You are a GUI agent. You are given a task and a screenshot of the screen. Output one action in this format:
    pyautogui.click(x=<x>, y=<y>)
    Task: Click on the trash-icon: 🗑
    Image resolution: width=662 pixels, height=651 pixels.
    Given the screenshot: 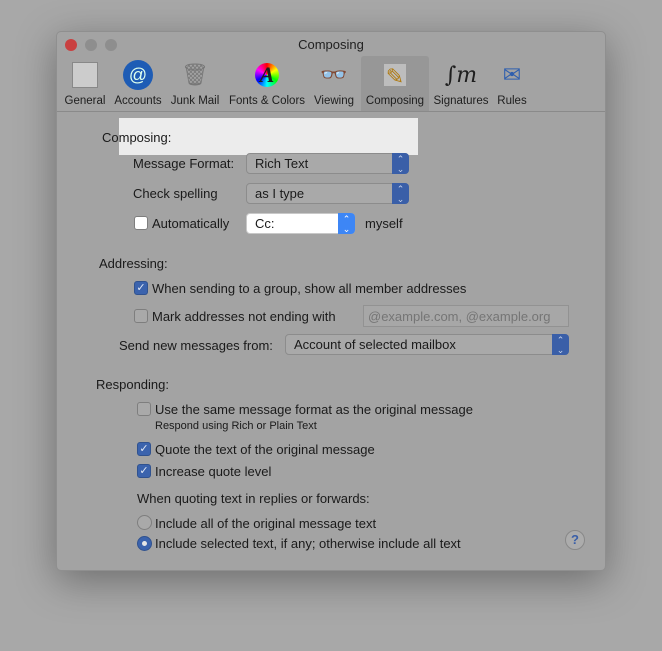 What is the action you would take?
    pyautogui.click(x=195, y=74)
    